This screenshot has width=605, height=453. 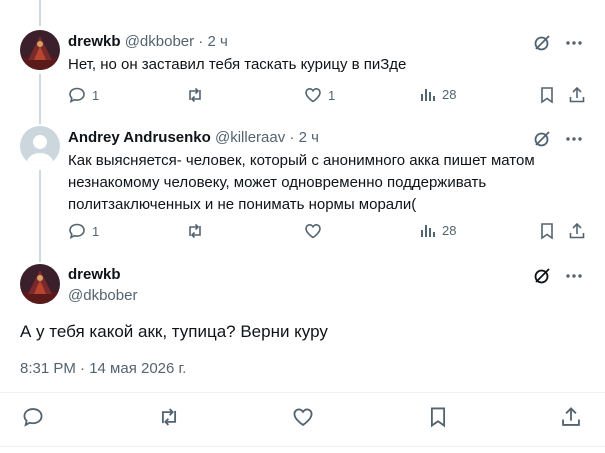 I want to click on author-handle: @killeraav, so click(x=250, y=137).